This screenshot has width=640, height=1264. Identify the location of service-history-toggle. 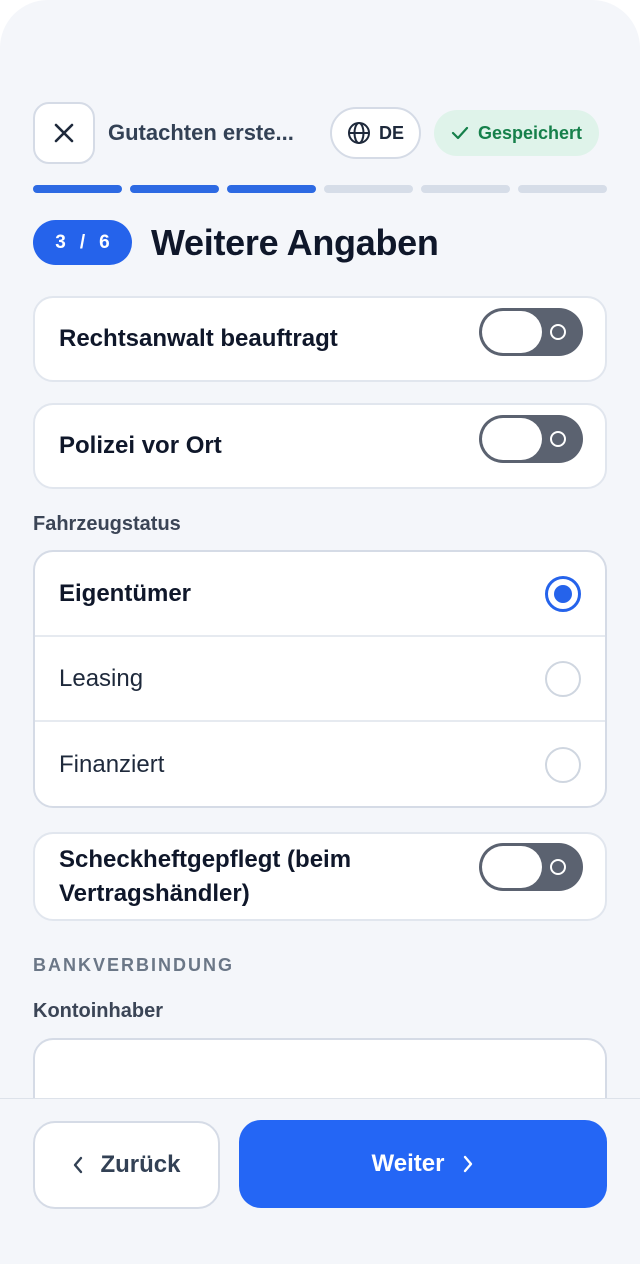
(531, 867).